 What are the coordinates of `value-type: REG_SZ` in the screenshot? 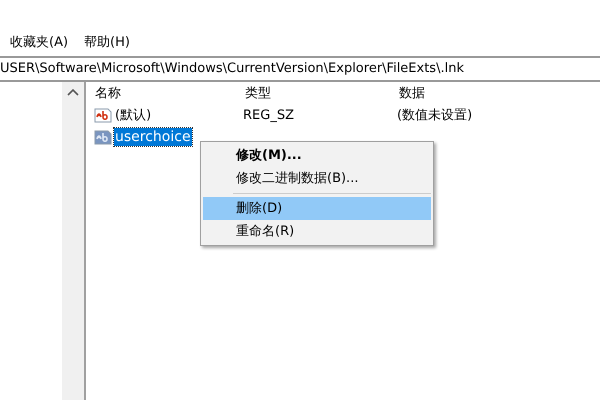 It's located at (268, 115).